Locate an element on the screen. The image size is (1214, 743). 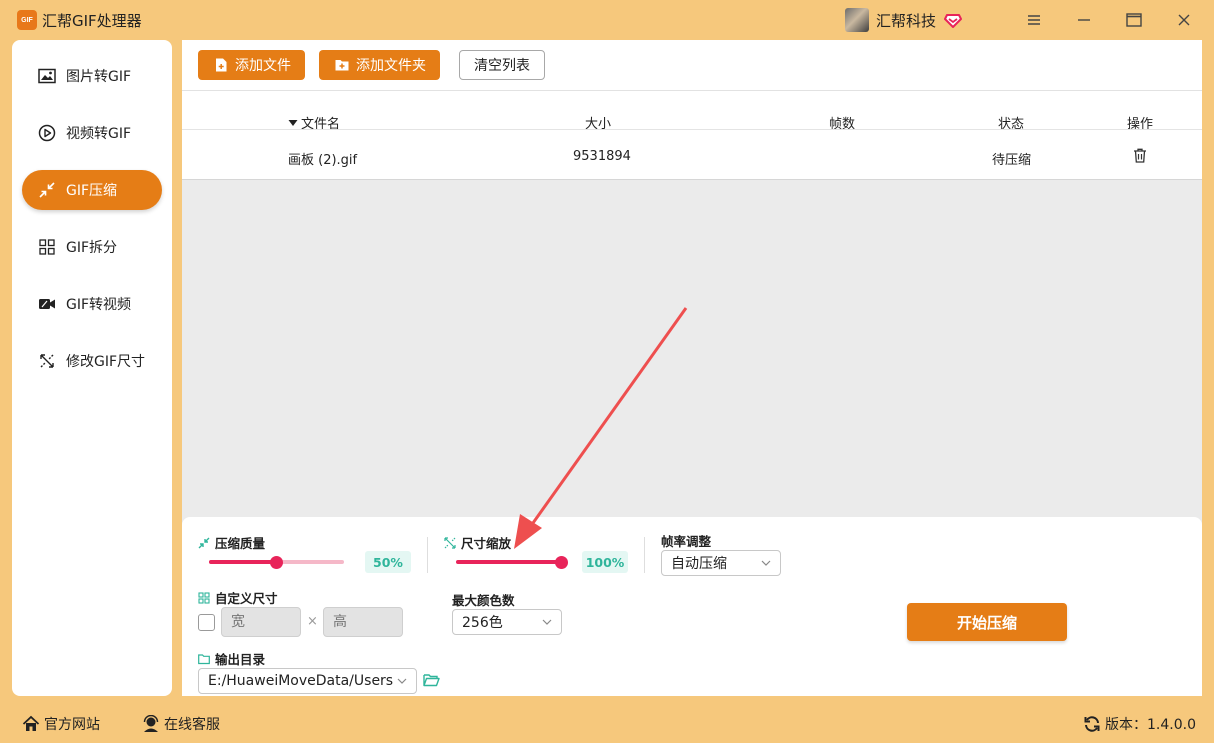
scale-value-badge: 100% is located at coordinates (605, 562).